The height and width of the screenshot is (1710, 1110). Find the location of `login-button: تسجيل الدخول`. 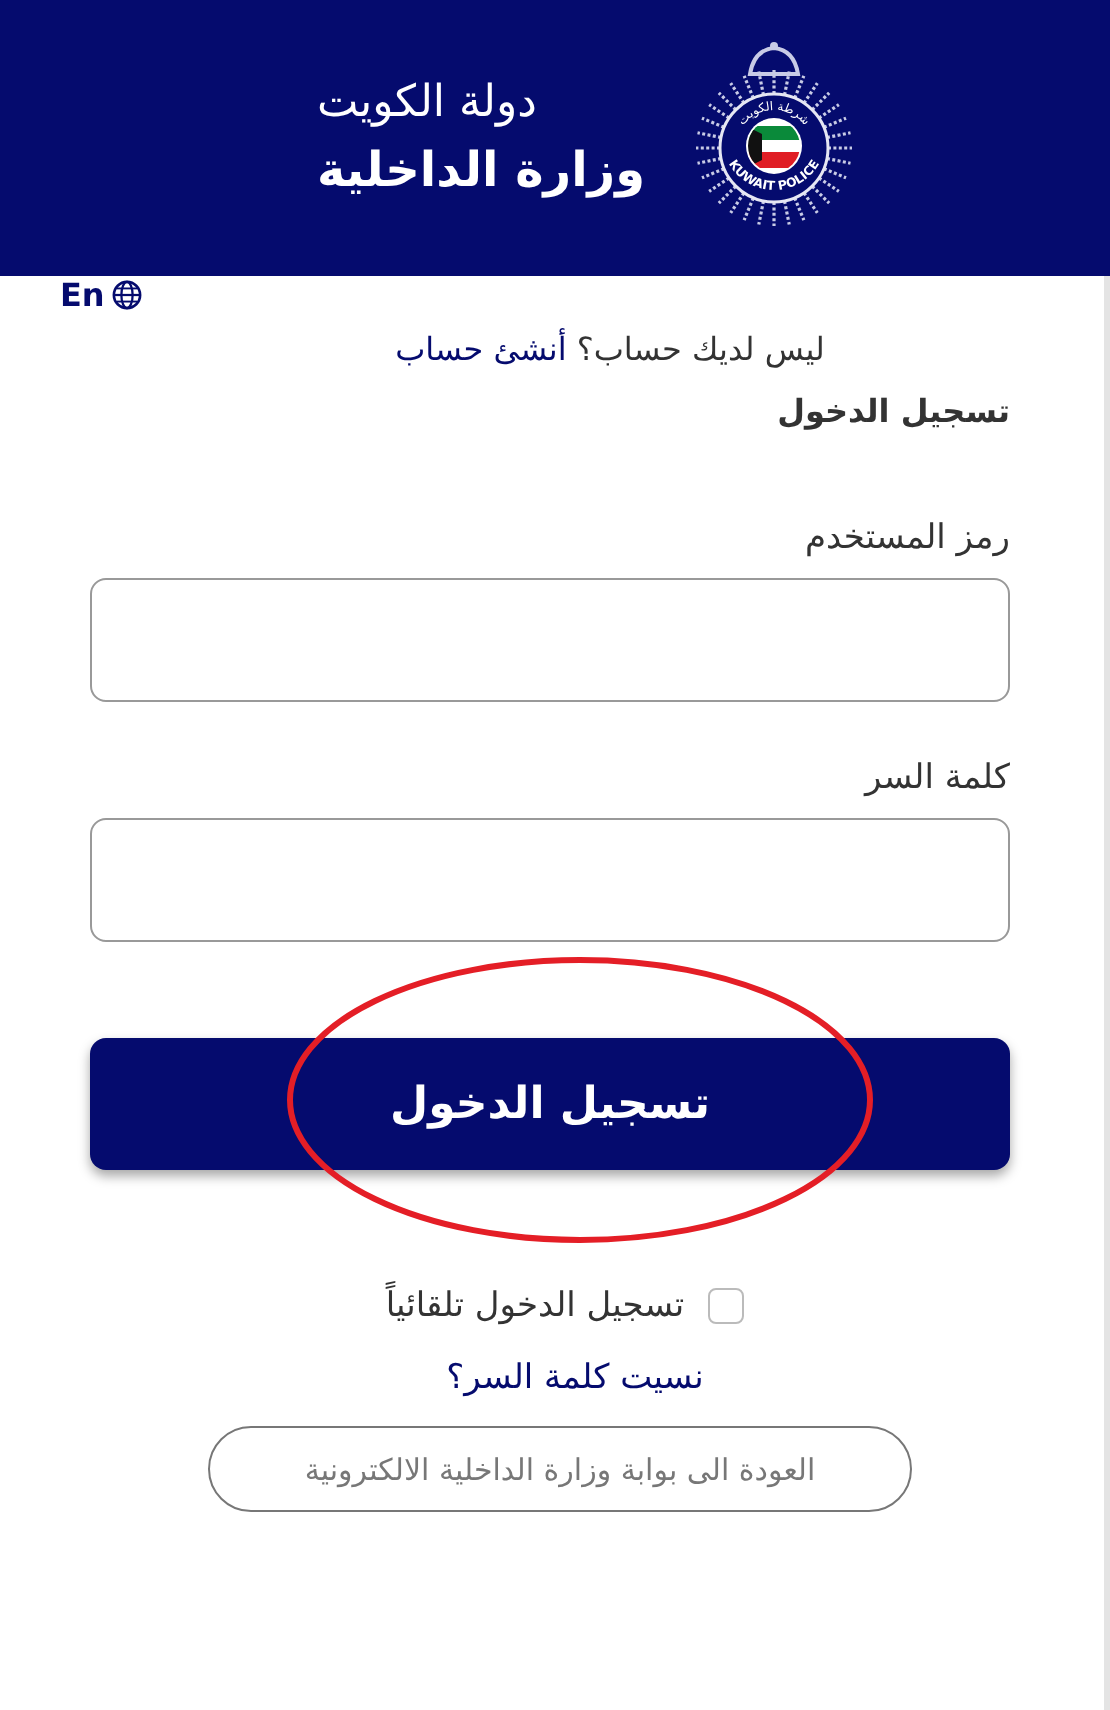

login-button: تسجيل الدخول is located at coordinates (550, 1104).